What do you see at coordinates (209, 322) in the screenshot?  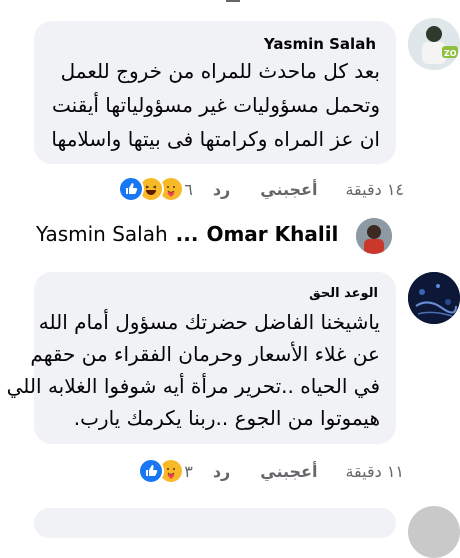 I see `comment-text-line: ياشيخنا الفاضل حضرتك مسؤول أمام الله` at bounding box center [209, 322].